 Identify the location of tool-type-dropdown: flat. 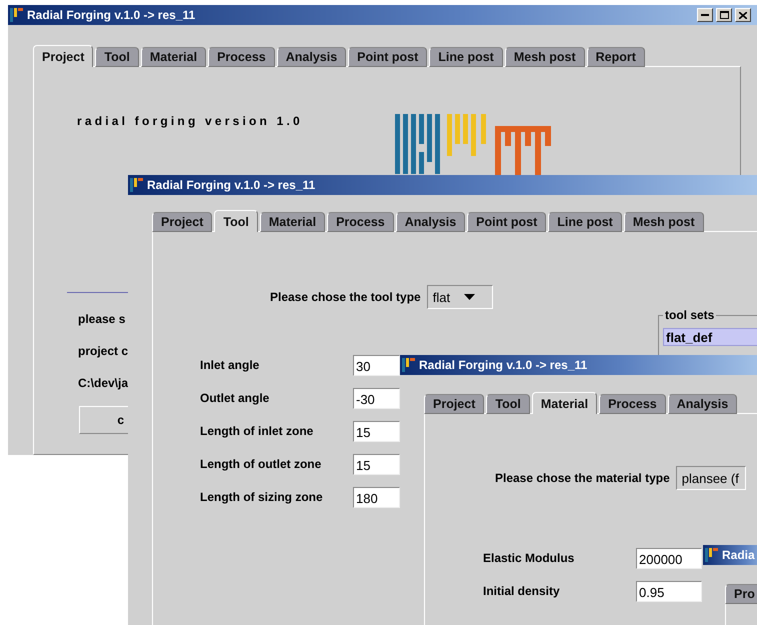
(459, 297).